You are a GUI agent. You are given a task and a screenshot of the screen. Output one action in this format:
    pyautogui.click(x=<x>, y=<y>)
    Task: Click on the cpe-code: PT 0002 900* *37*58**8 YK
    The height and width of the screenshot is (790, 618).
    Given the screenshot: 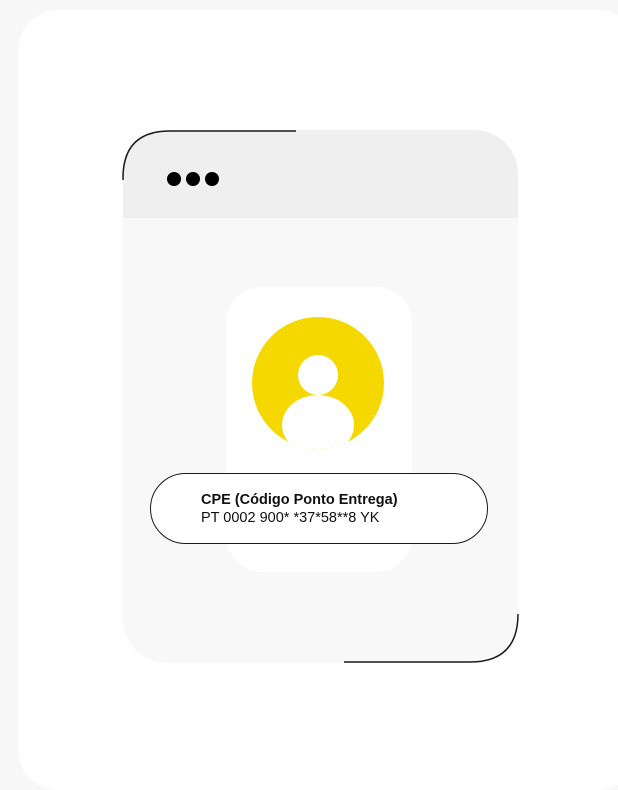 What is the action you would take?
    pyautogui.click(x=290, y=518)
    